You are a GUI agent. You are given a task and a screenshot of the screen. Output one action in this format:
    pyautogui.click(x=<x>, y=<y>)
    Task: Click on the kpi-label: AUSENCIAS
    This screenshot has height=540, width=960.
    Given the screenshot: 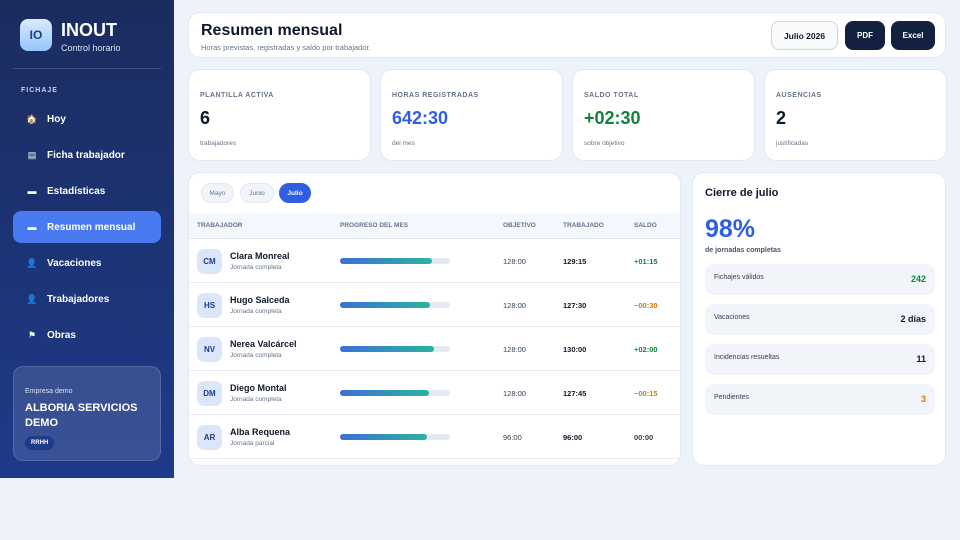 What is the action you would take?
    pyautogui.click(x=799, y=95)
    